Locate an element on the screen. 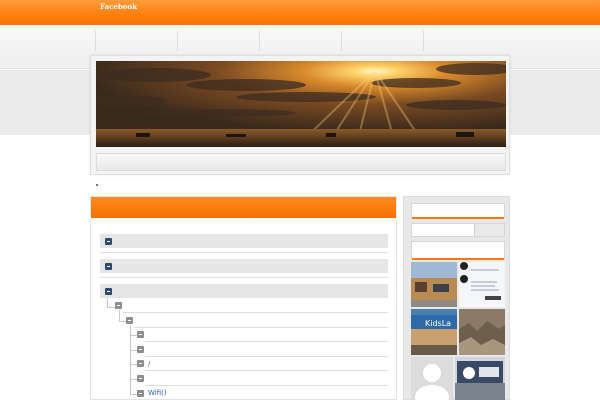 Image resolution: width=600 pixels, height=400 pixels. content-header-bar is located at coordinates (243, 207).